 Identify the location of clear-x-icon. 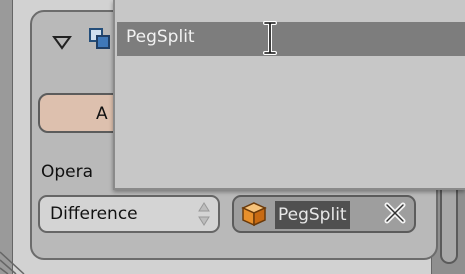
(395, 213).